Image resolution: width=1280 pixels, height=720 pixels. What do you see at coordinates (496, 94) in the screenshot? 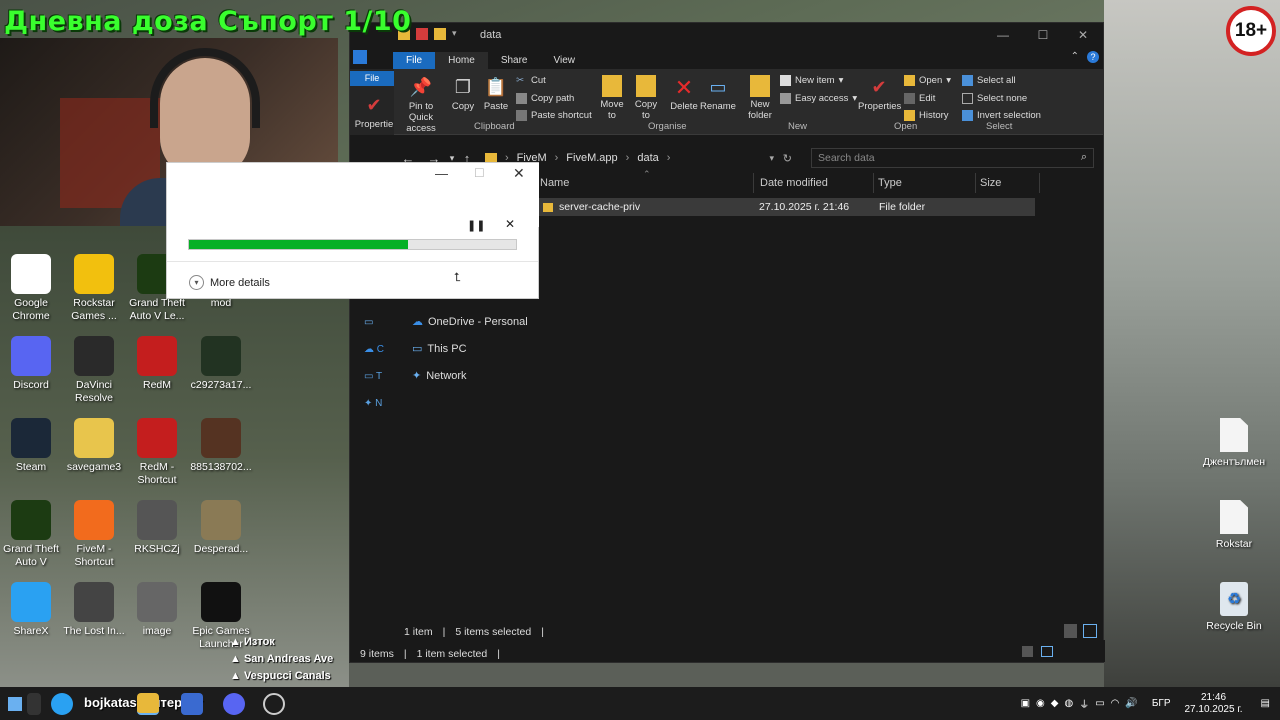
I see `paste-button: 📋 Paste` at bounding box center [496, 94].